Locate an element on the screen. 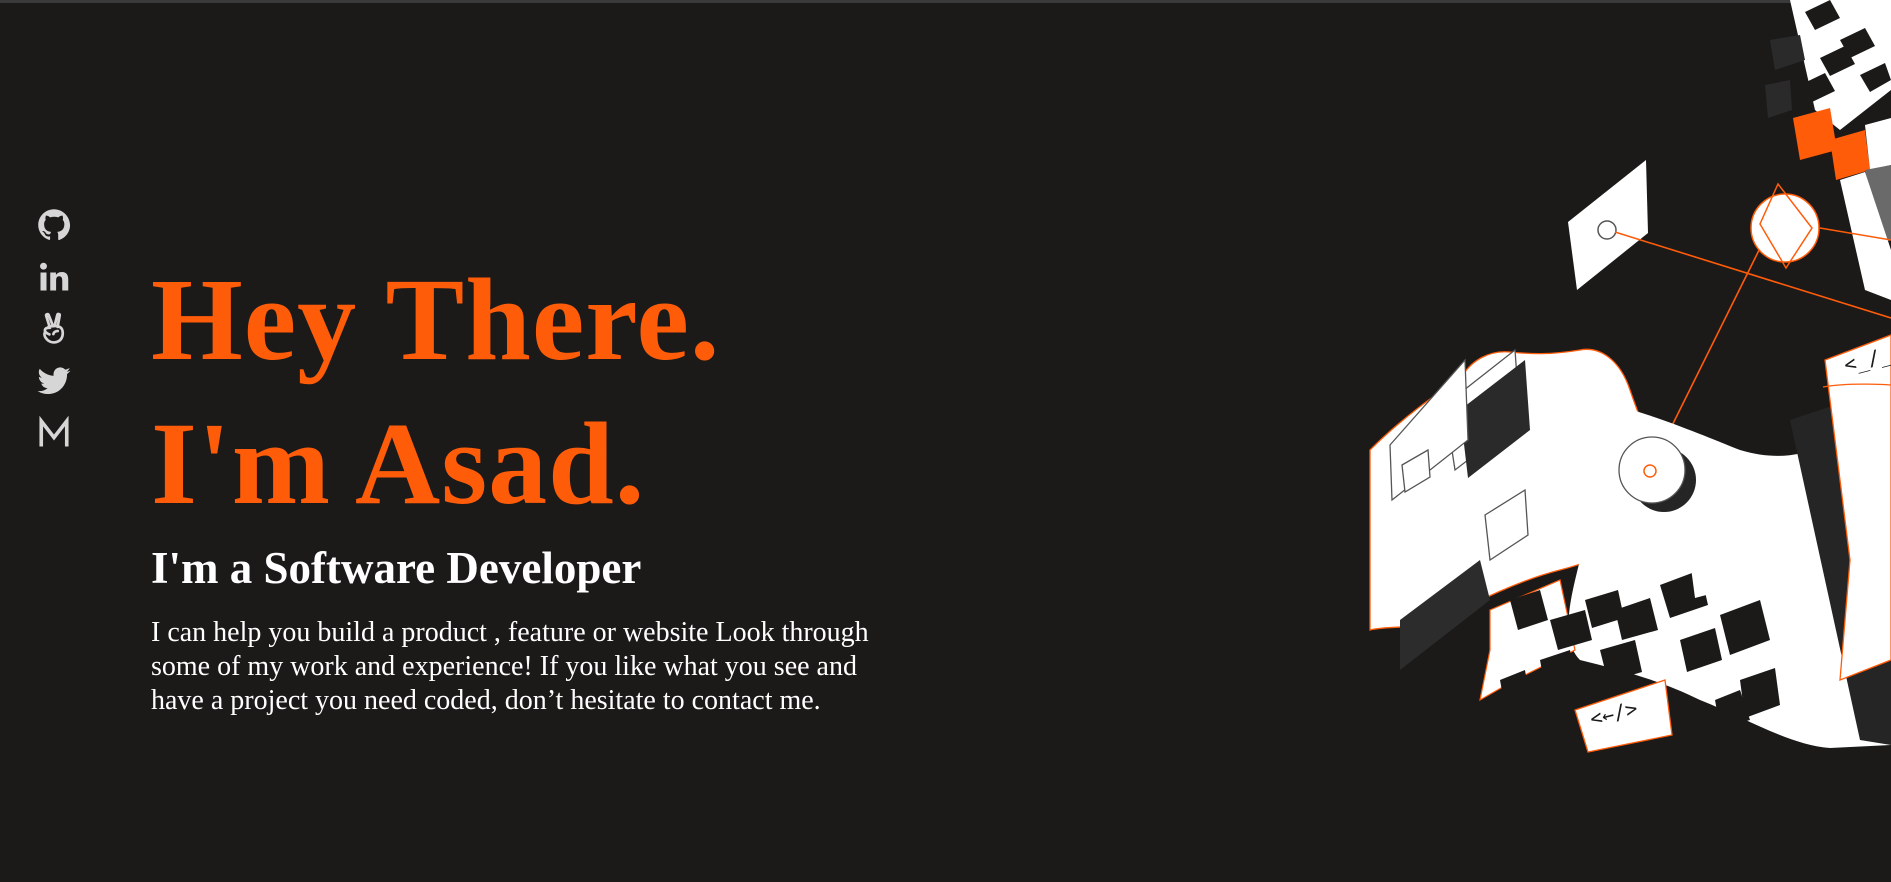  linkedin-link is located at coordinates (54, 277).